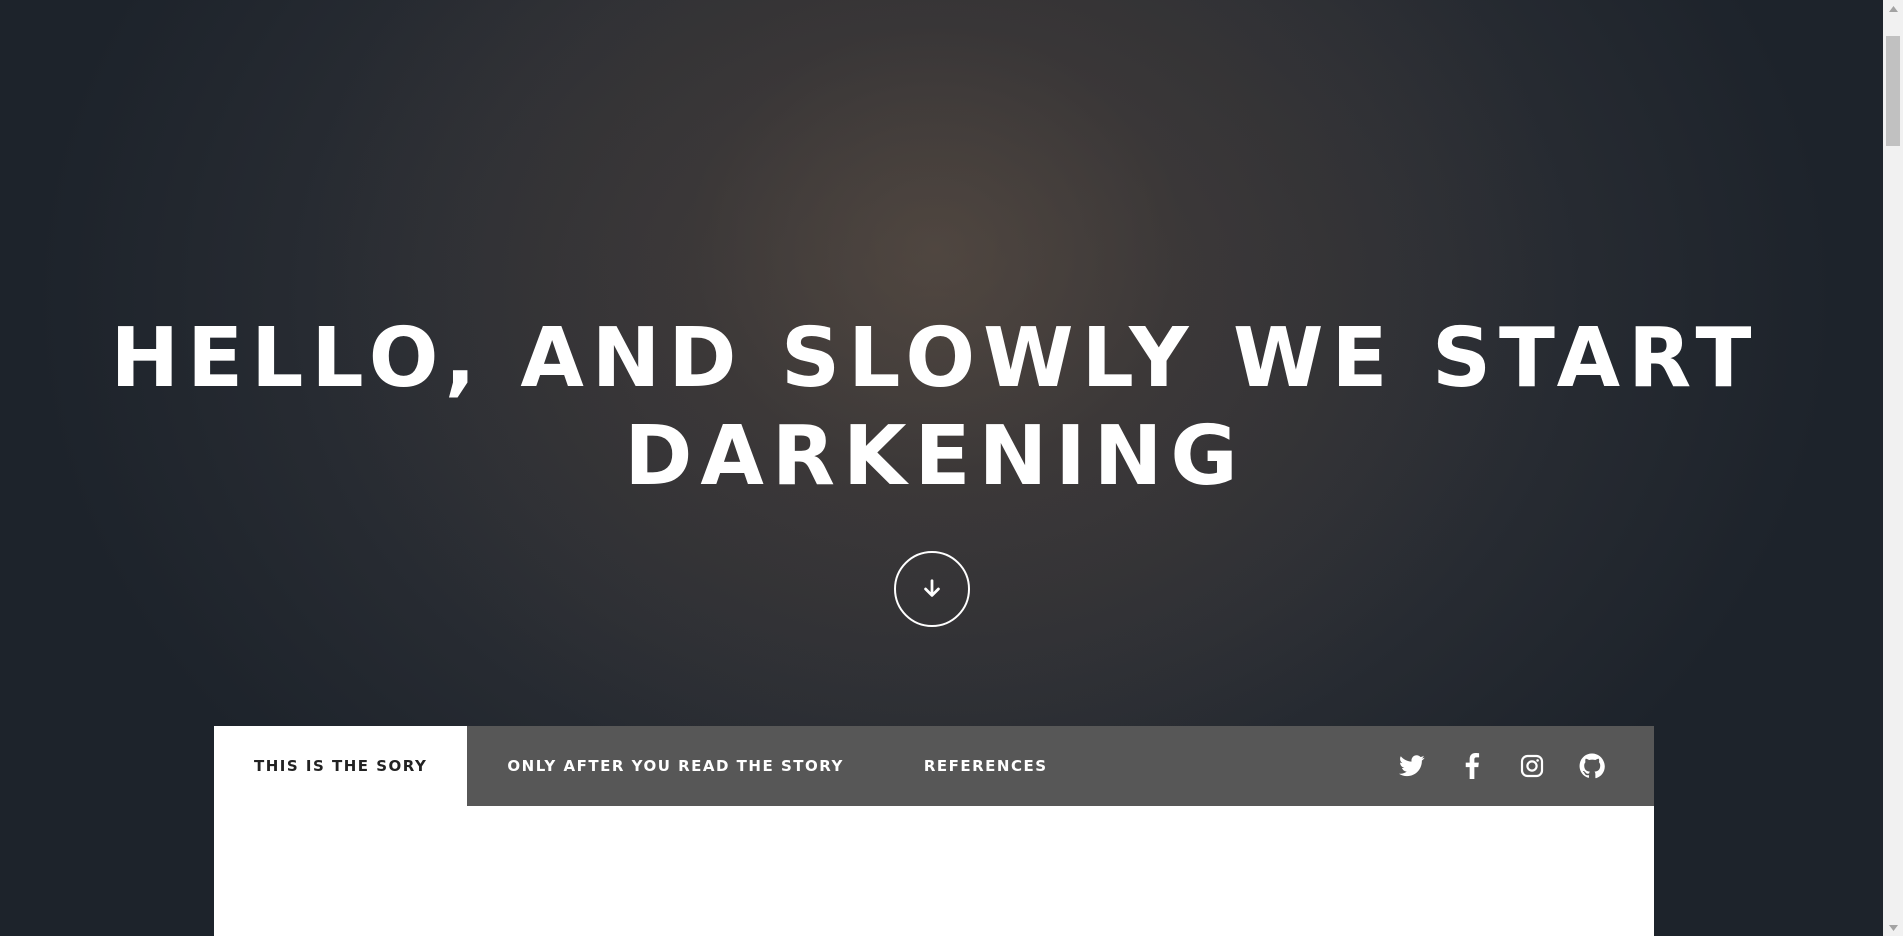  I want to click on scroll-down-button, so click(932, 589).